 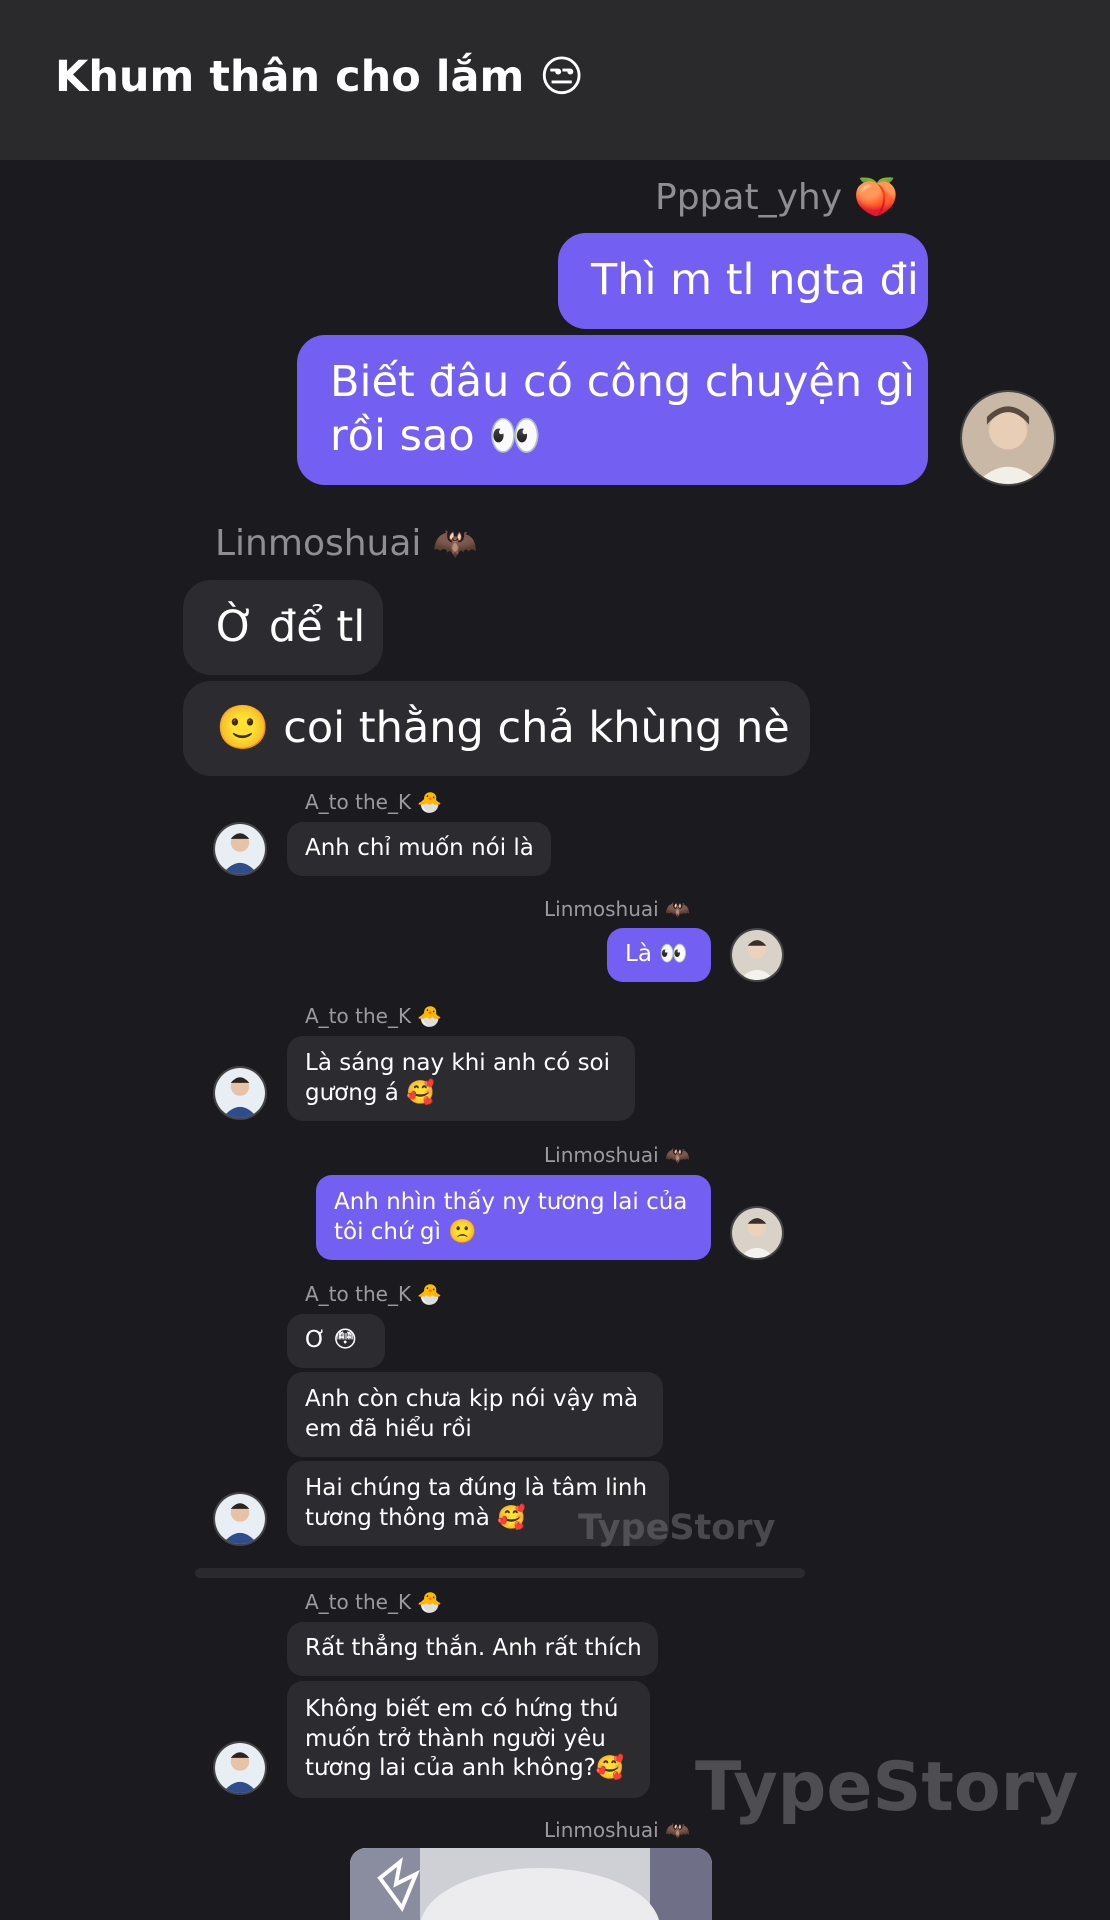 I want to click on chat-header: Khum thân cho lắm 😒, so click(x=555, y=80).